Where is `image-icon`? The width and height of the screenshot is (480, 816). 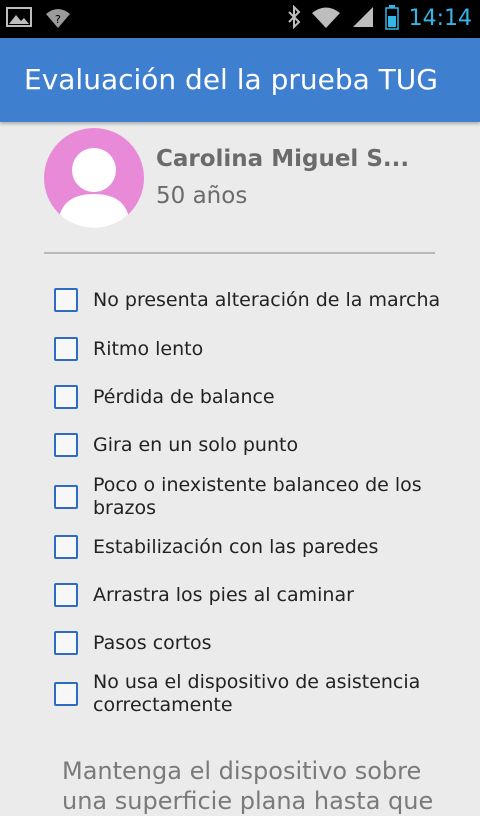
image-icon is located at coordinates (19, 20).